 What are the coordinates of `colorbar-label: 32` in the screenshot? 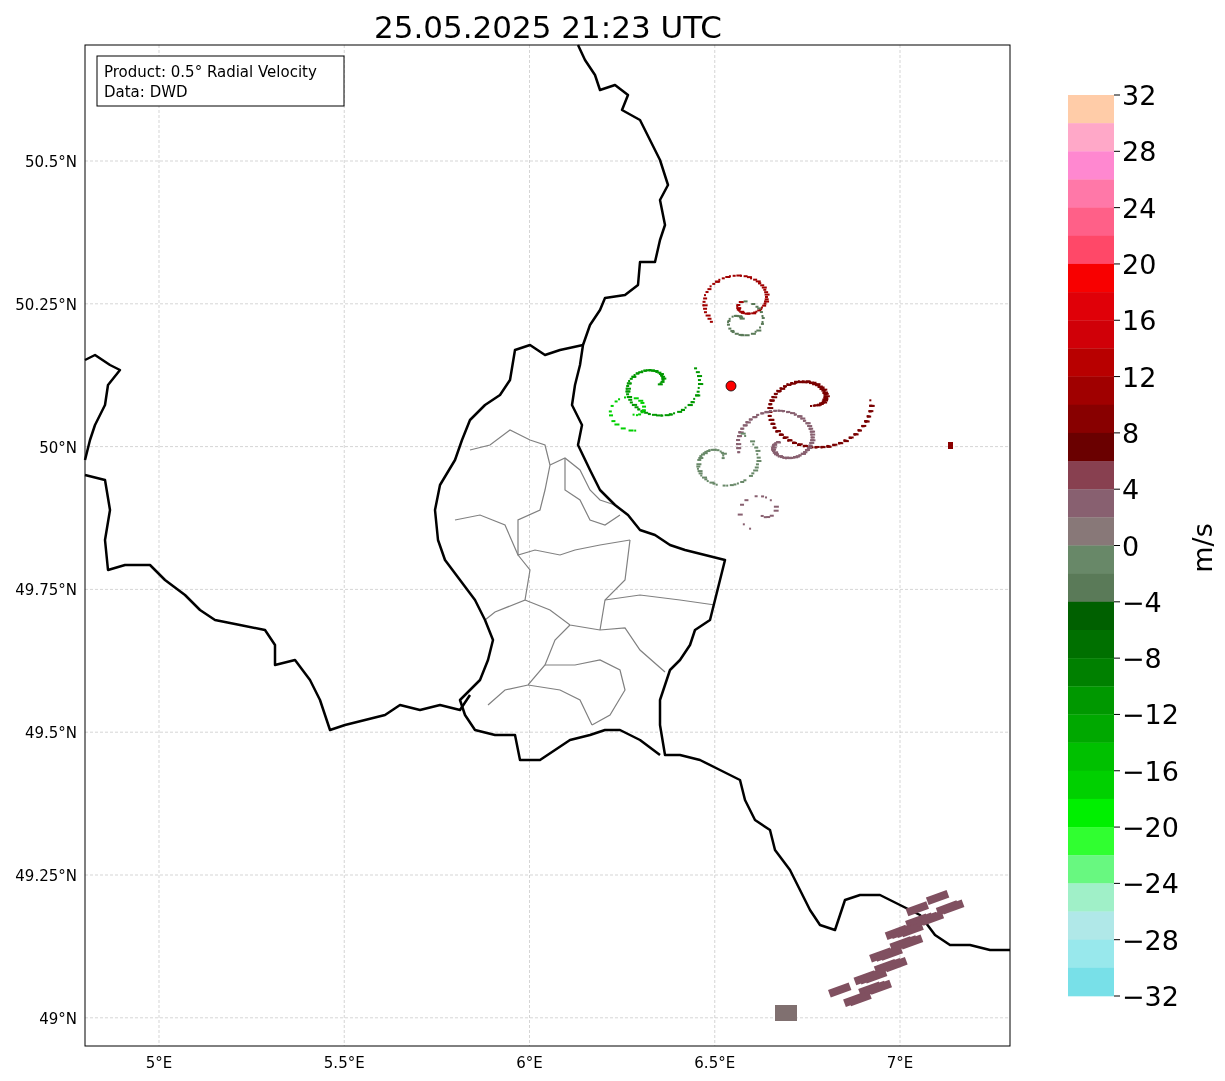 It's located at (1139, 95).